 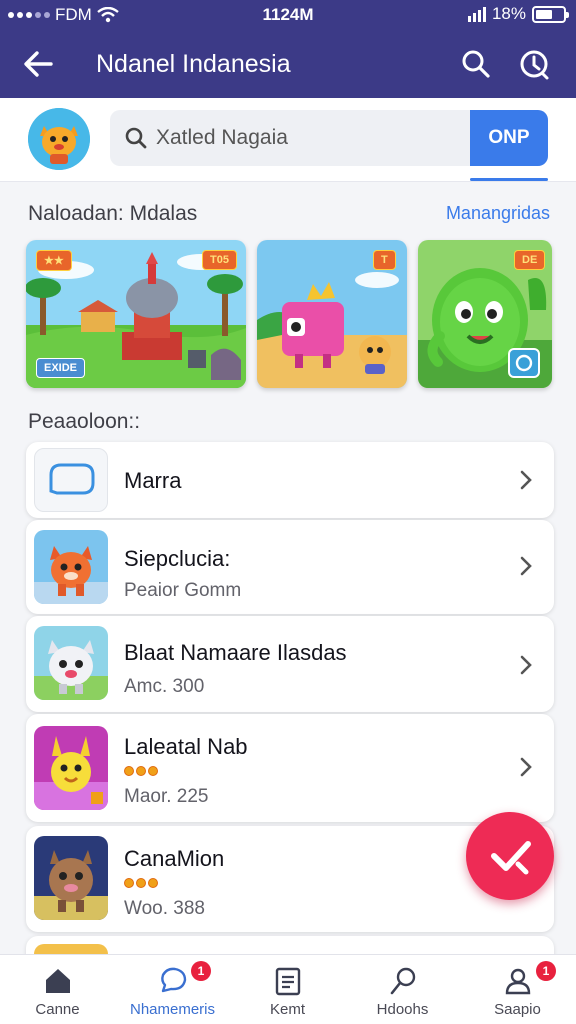 What do you see at coordinates (61, 368) in the screenshot?
I see `card-corner-label: EXIDE` at bounding box center [61, 368].